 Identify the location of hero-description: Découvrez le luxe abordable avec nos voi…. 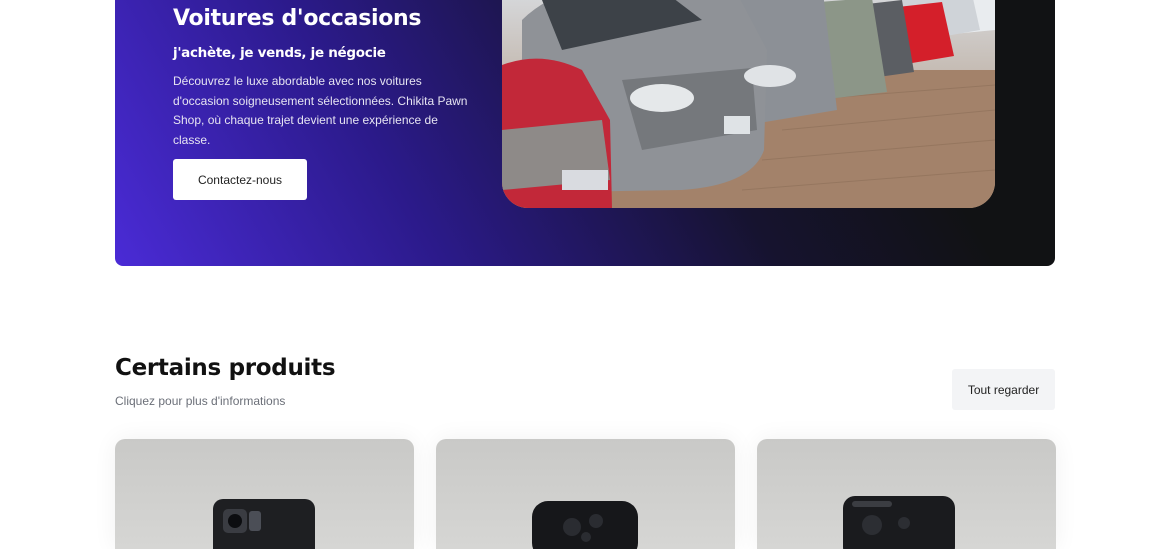
(320, 110).